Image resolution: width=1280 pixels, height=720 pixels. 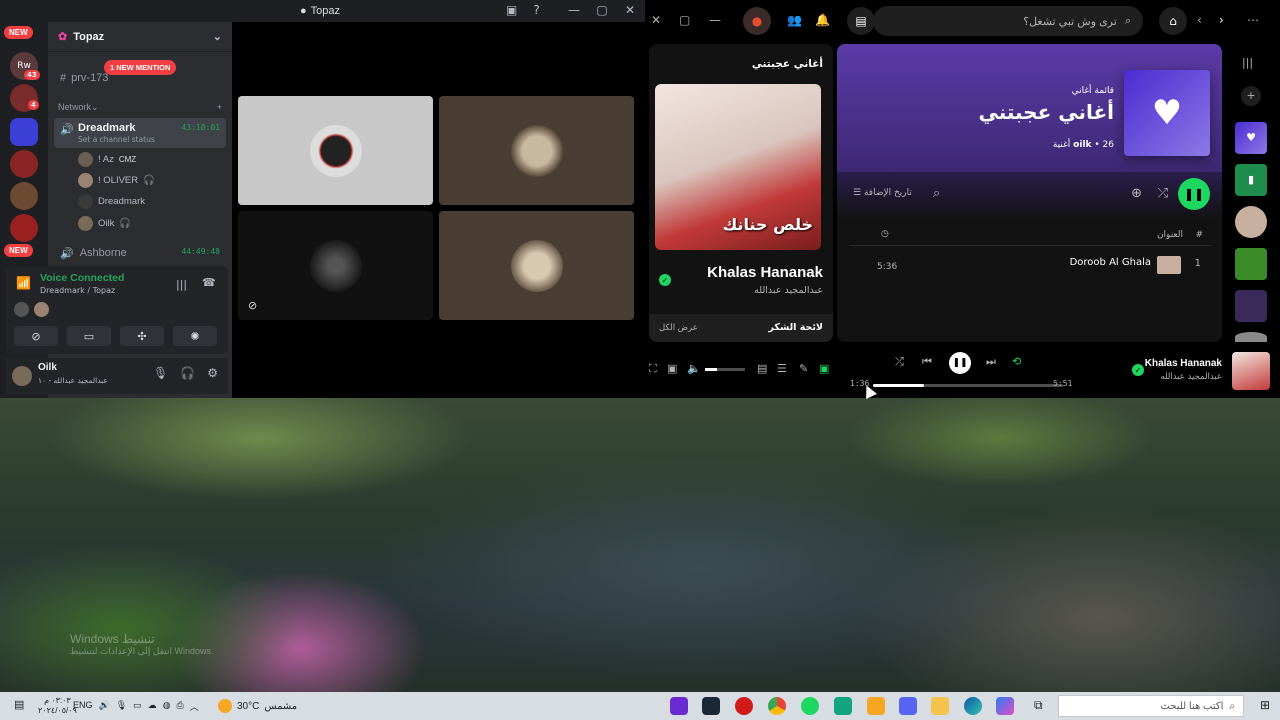 What do you see at coordinates (153, 201) in the screenshot?
I see `voice-member: Dreadmark` at bounding box center [153, 201].